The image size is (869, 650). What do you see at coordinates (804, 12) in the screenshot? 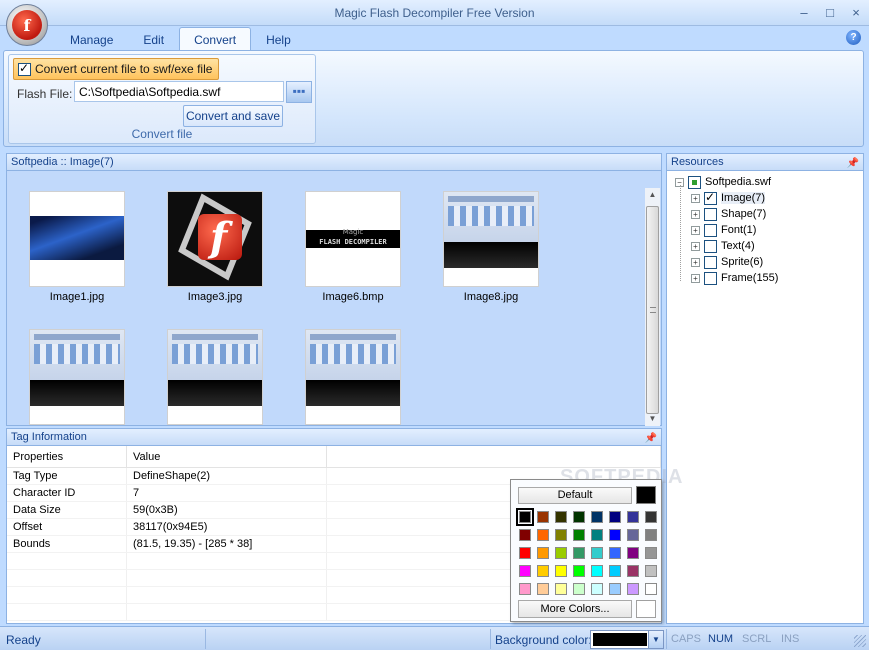
I see `minimize-button: –` at bounding box center [804, 12].